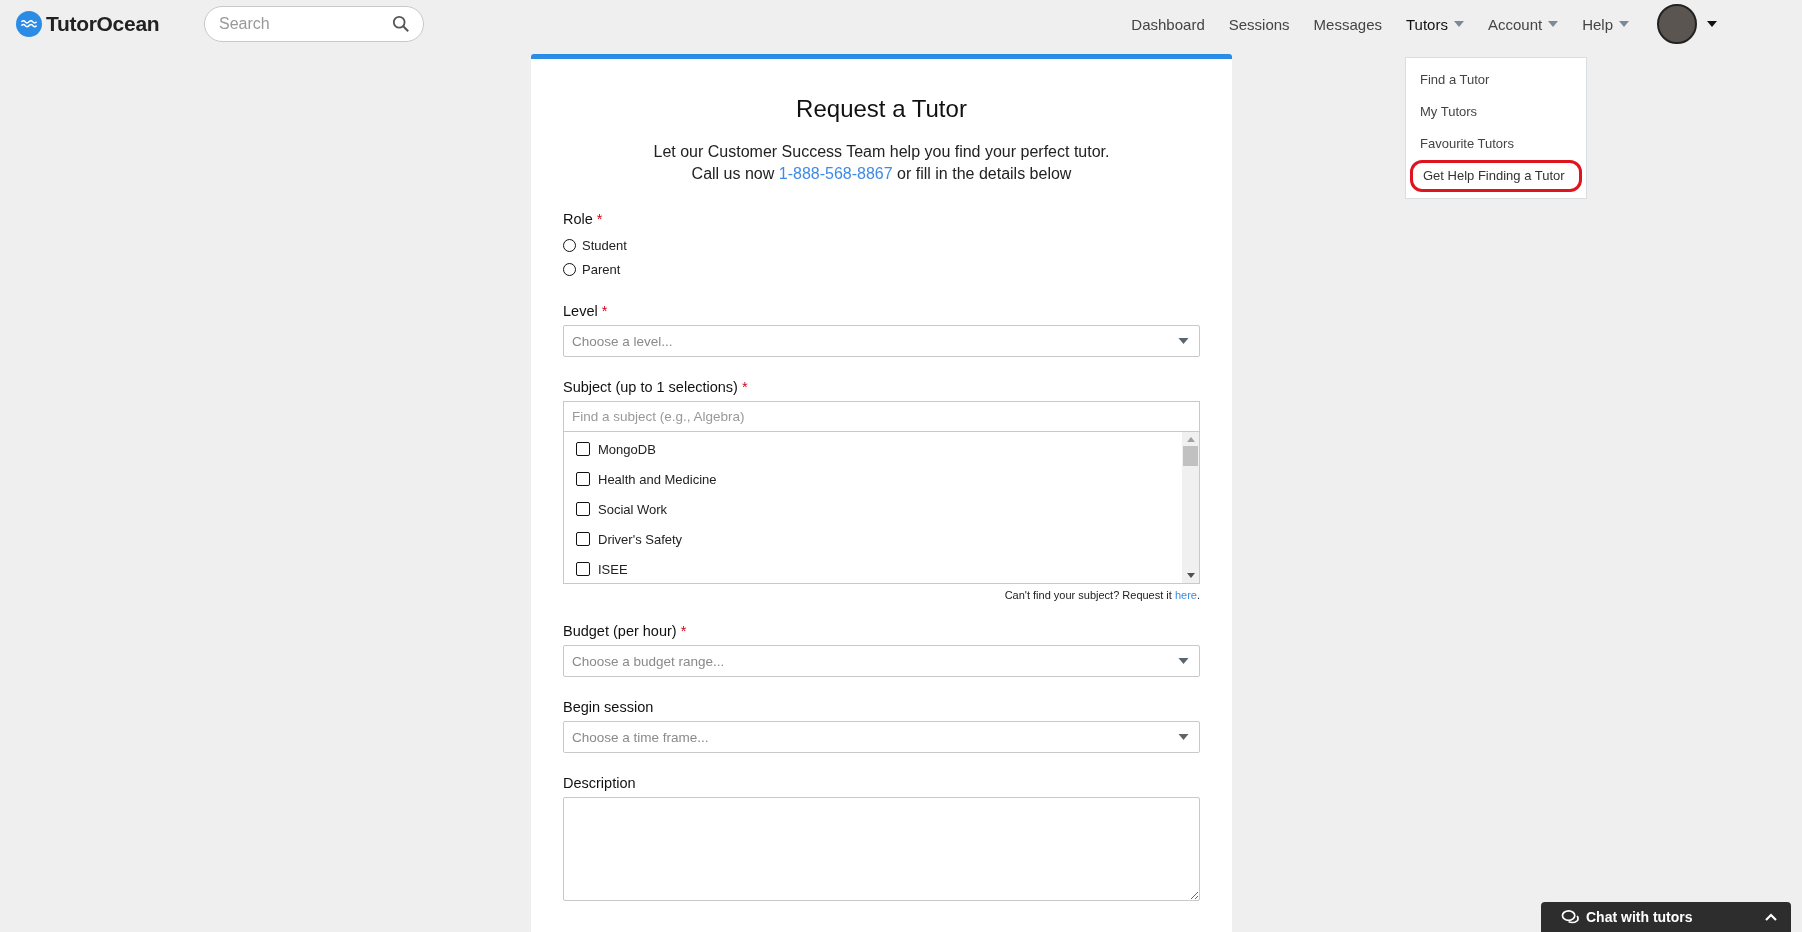 The width and height of the screenshot is (1802, 932). I want to click on logo-text: TutorOcean, so click(103, 24).